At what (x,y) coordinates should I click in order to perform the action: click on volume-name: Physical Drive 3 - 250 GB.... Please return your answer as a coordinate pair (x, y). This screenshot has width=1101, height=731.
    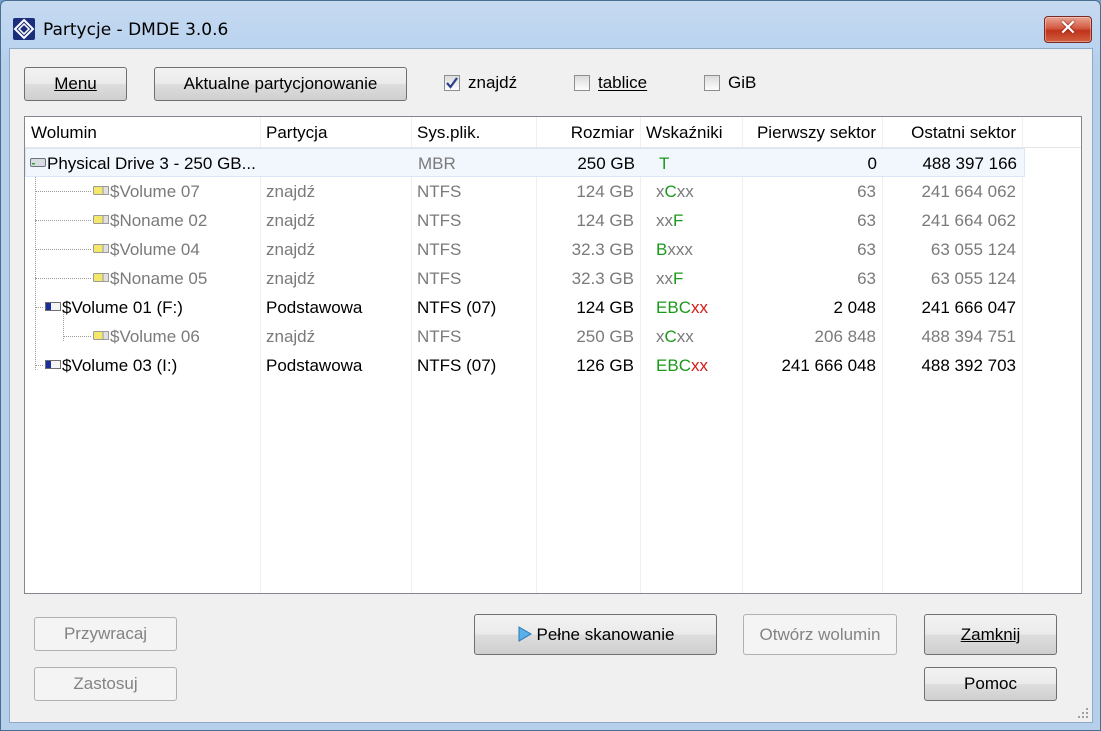
    Looking at the image, I should click on (151, 163).